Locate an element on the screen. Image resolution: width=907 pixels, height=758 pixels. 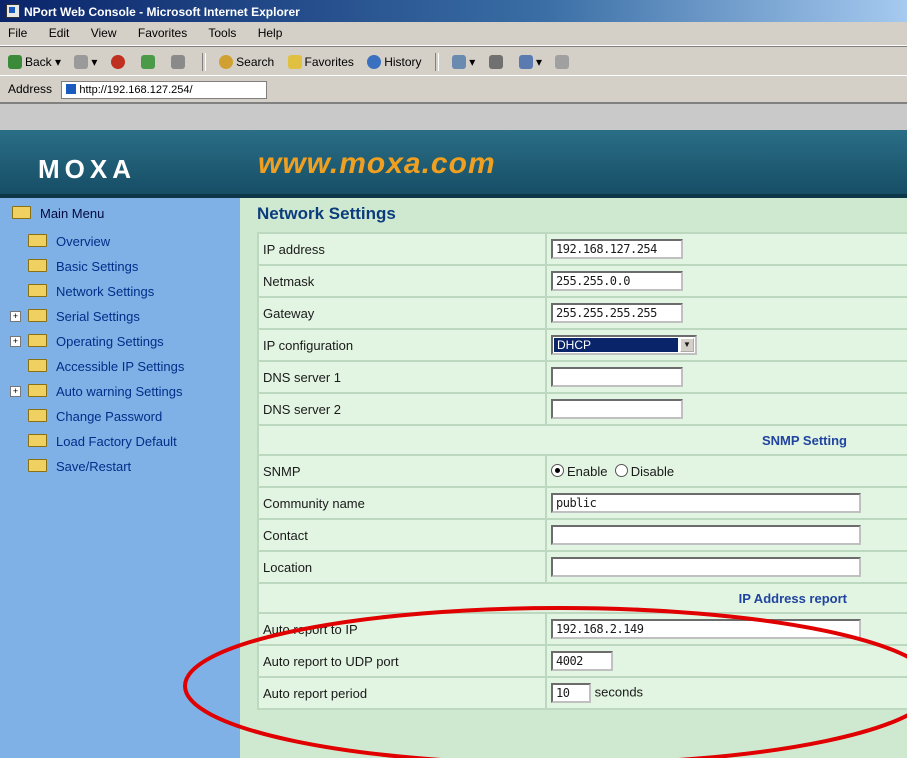
contact-label: Contact is located at coordinates (402, 535).